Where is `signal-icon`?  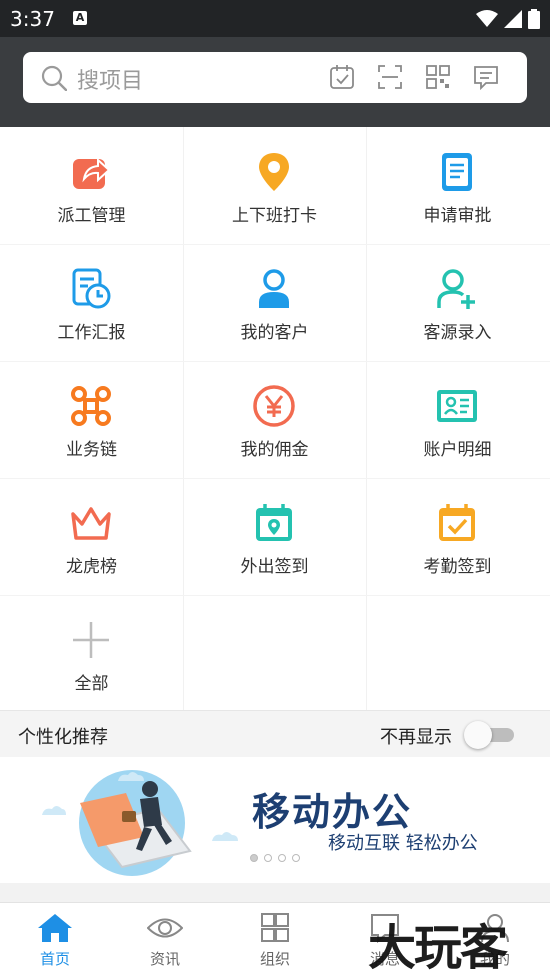 signal-icon is located at coordinates (513, 19).